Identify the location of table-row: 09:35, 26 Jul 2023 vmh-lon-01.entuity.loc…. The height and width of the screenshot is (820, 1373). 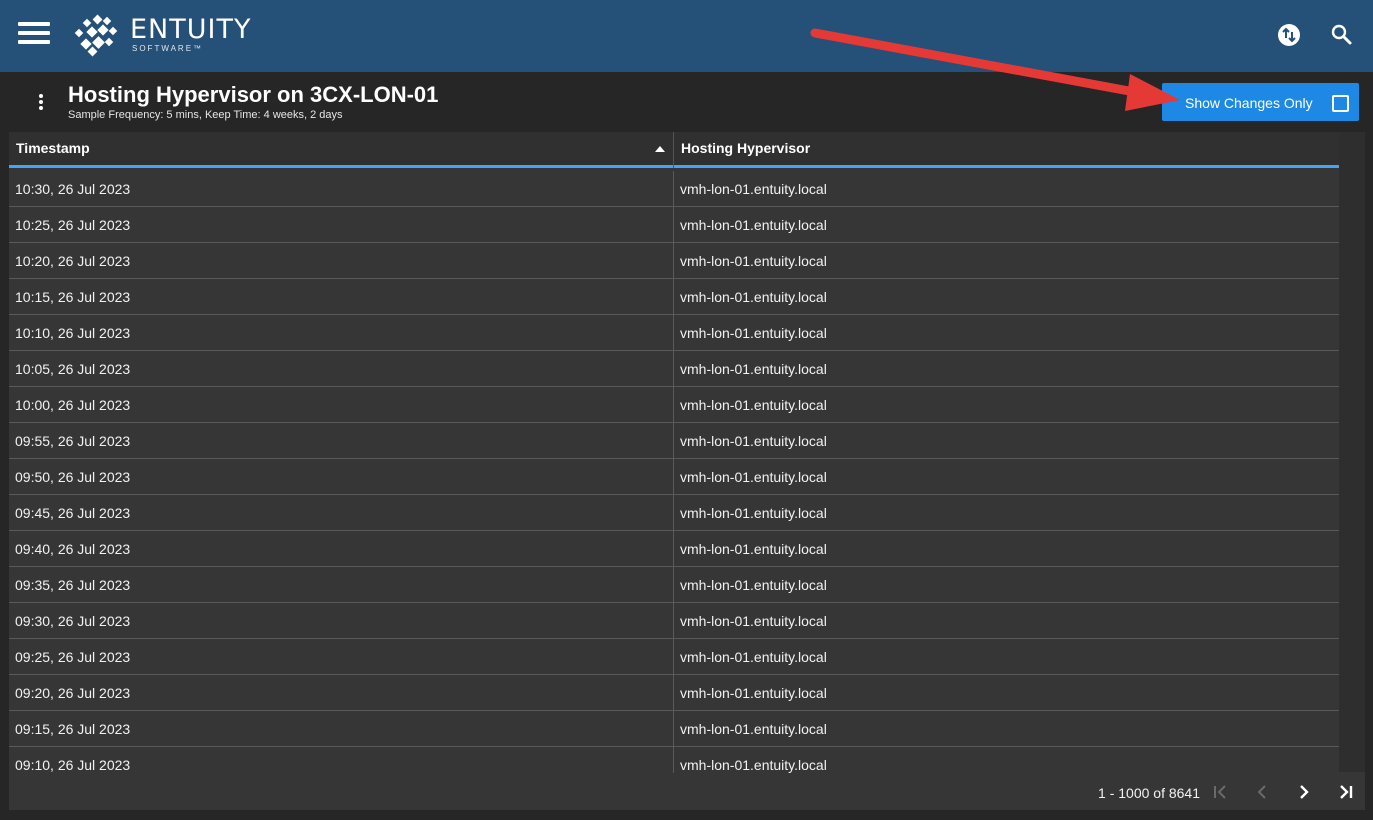
(674, 585).